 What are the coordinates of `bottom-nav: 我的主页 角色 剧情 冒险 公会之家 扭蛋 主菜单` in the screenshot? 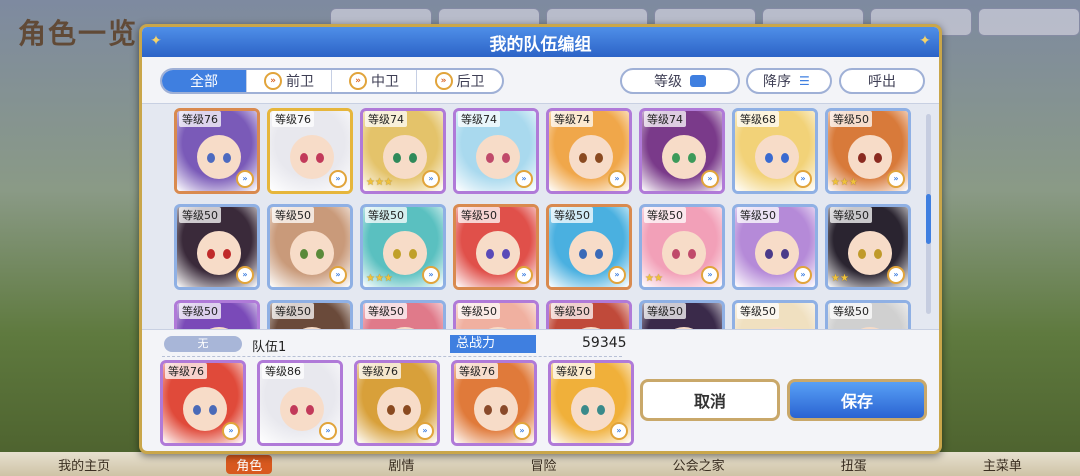 It's located at (540, 464).